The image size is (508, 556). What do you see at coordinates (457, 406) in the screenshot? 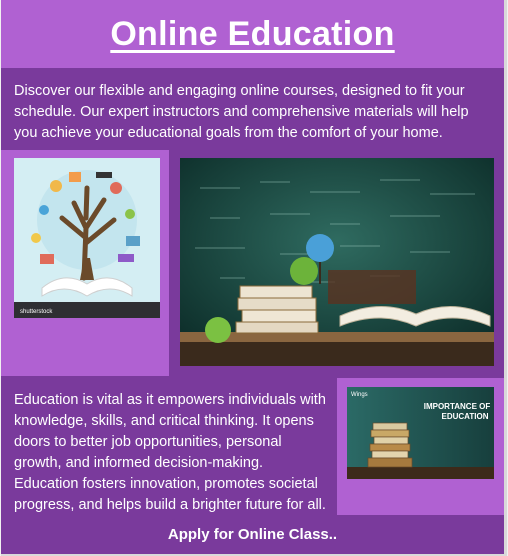
I see `image-caption-line1: IMPORTANCE OF` at bounding box center [457, 406].